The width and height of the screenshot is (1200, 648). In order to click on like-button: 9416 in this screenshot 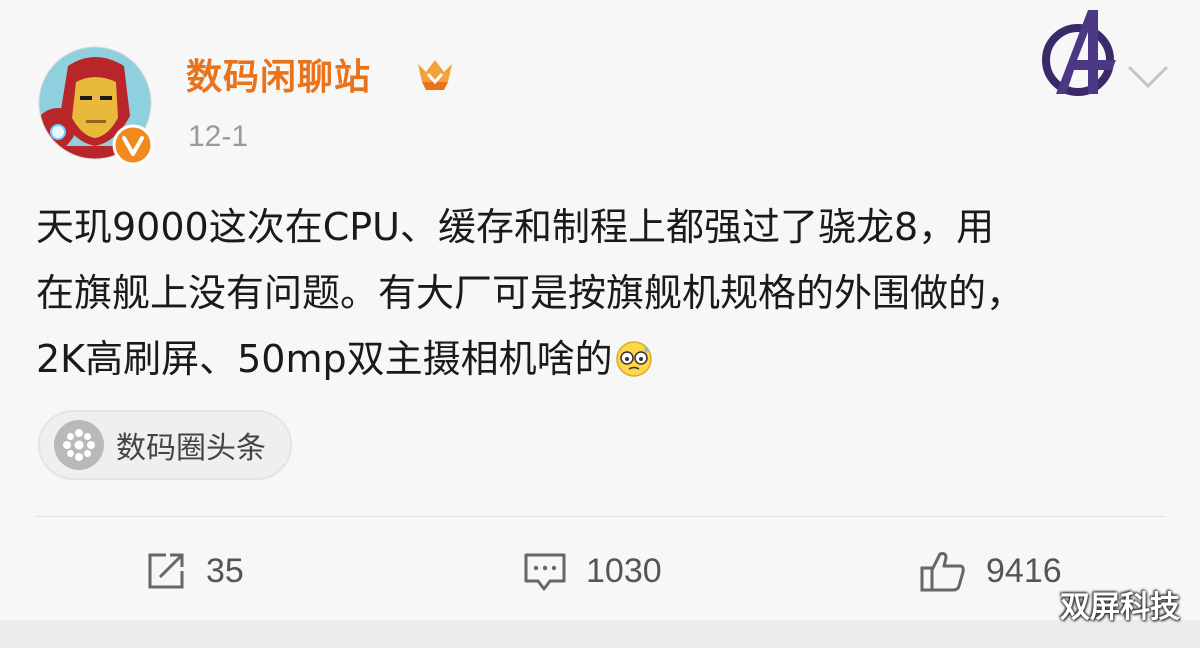, I will do `click(990, 571)`.